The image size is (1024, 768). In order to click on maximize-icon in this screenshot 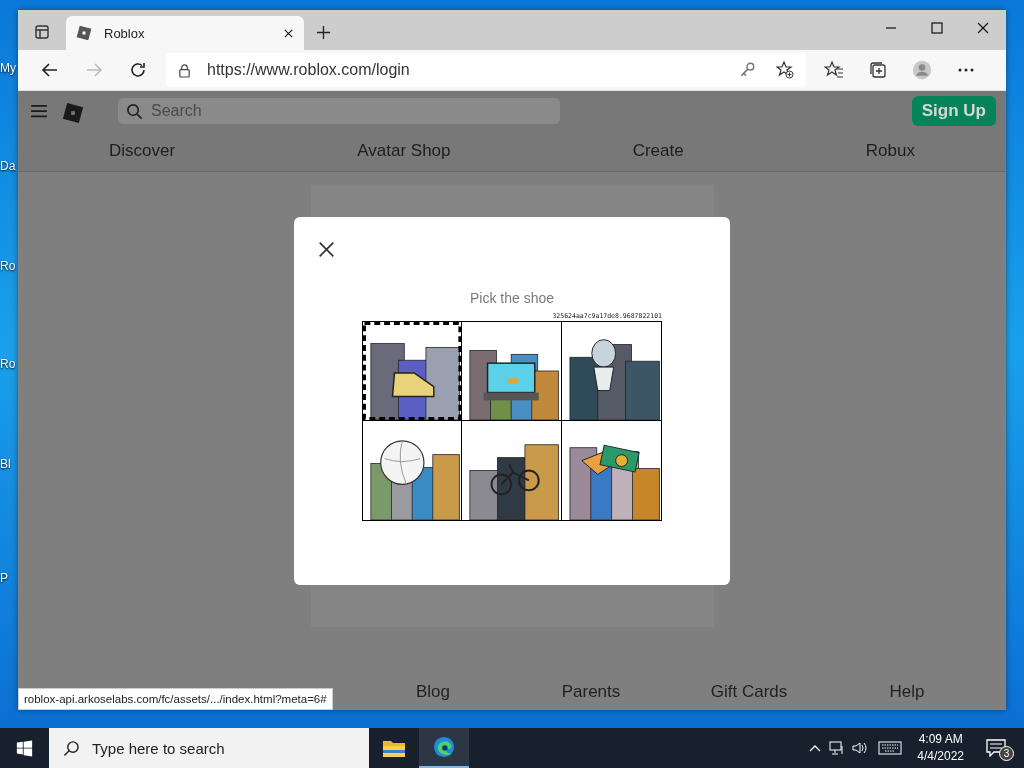, I will do `click(937, 28)`.